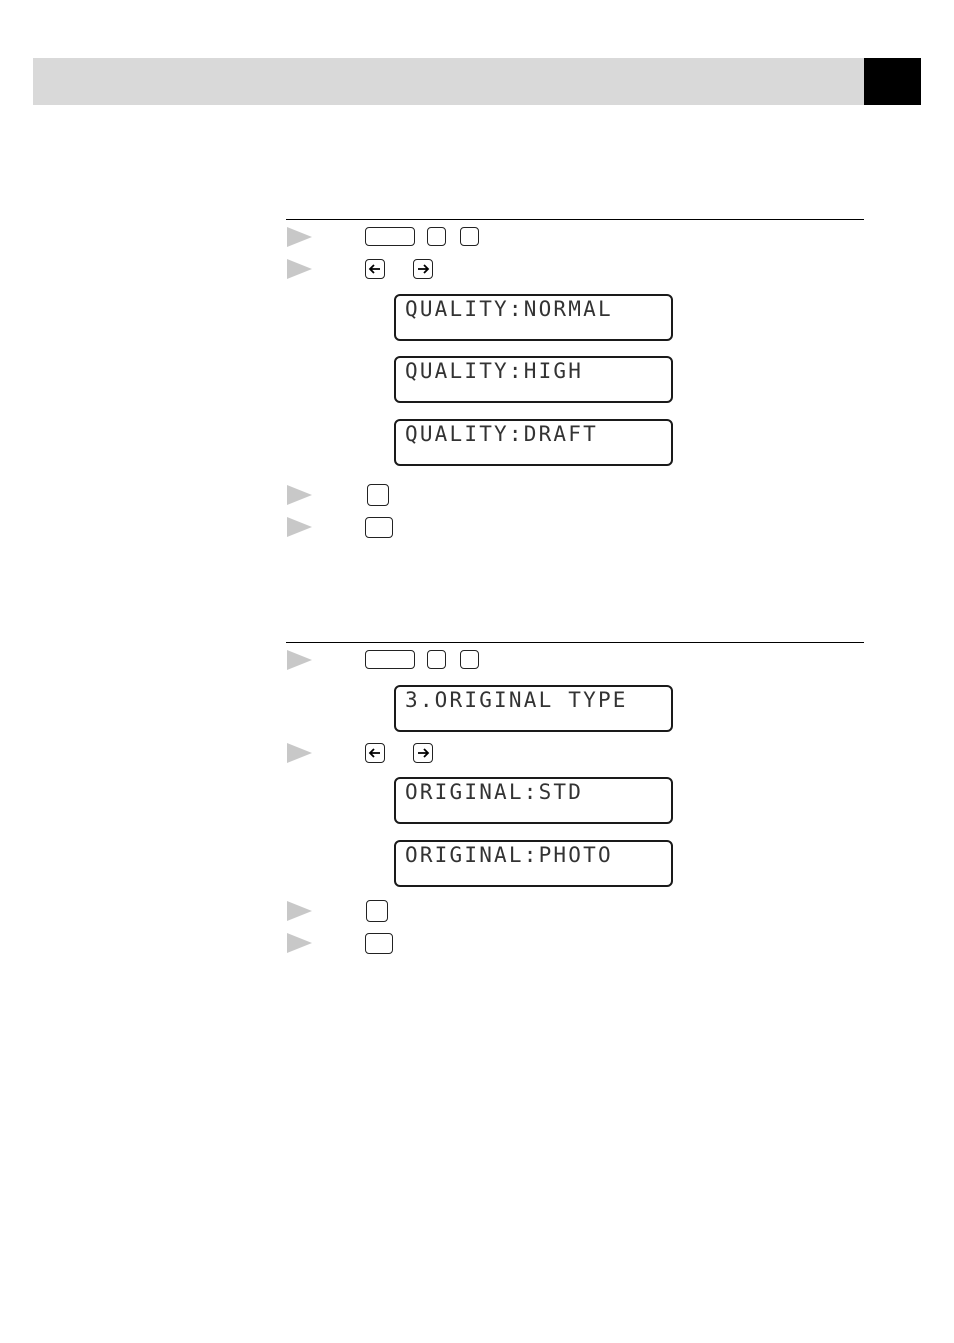 Image resolution: width=954 pixels, height=1343 pixels. I want to click on section-original-rule, so click(575, 642).